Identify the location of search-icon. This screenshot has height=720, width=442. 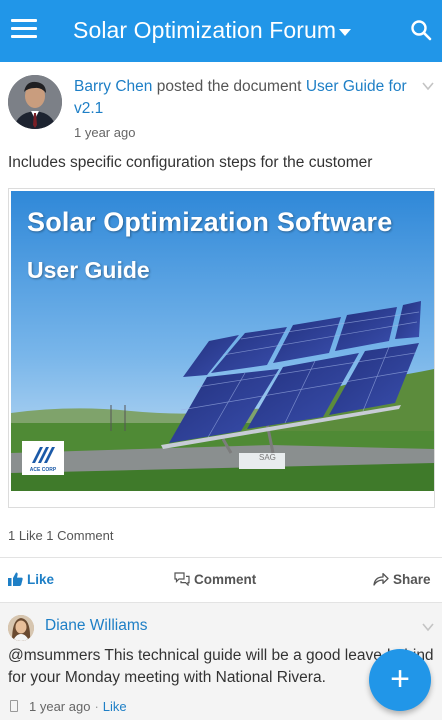
(421, 30).